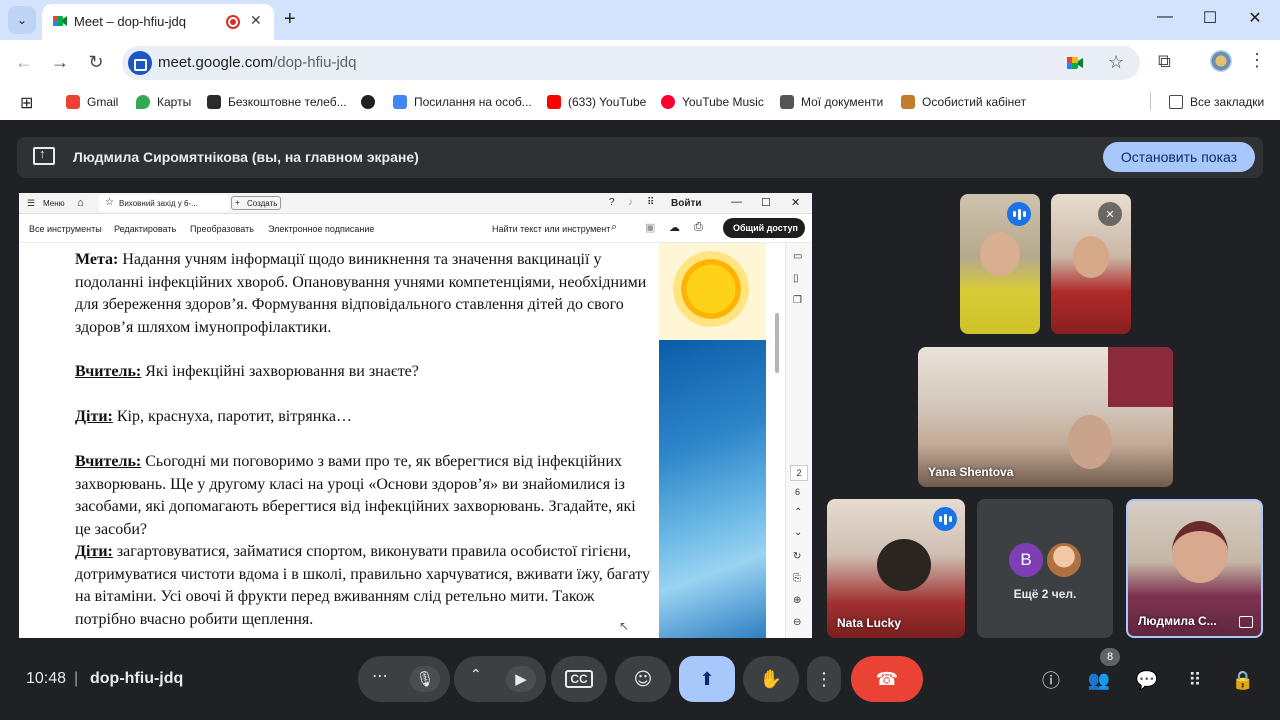 The height and width of the screenshot is (720, 1280). What do you see at coordinates (476, 675) in the screenshot?
I see `chevron-up-icon: ⌃` at bounding box center [476, 675].